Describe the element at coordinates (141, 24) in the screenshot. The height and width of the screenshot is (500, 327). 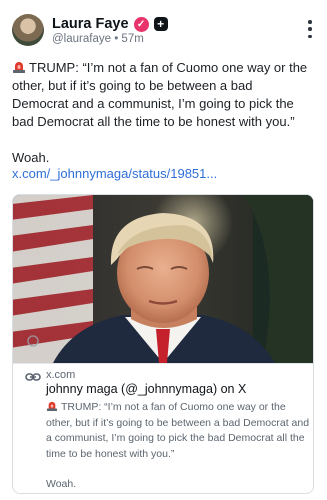
I see `verified-check-icon: ✓` at that location.